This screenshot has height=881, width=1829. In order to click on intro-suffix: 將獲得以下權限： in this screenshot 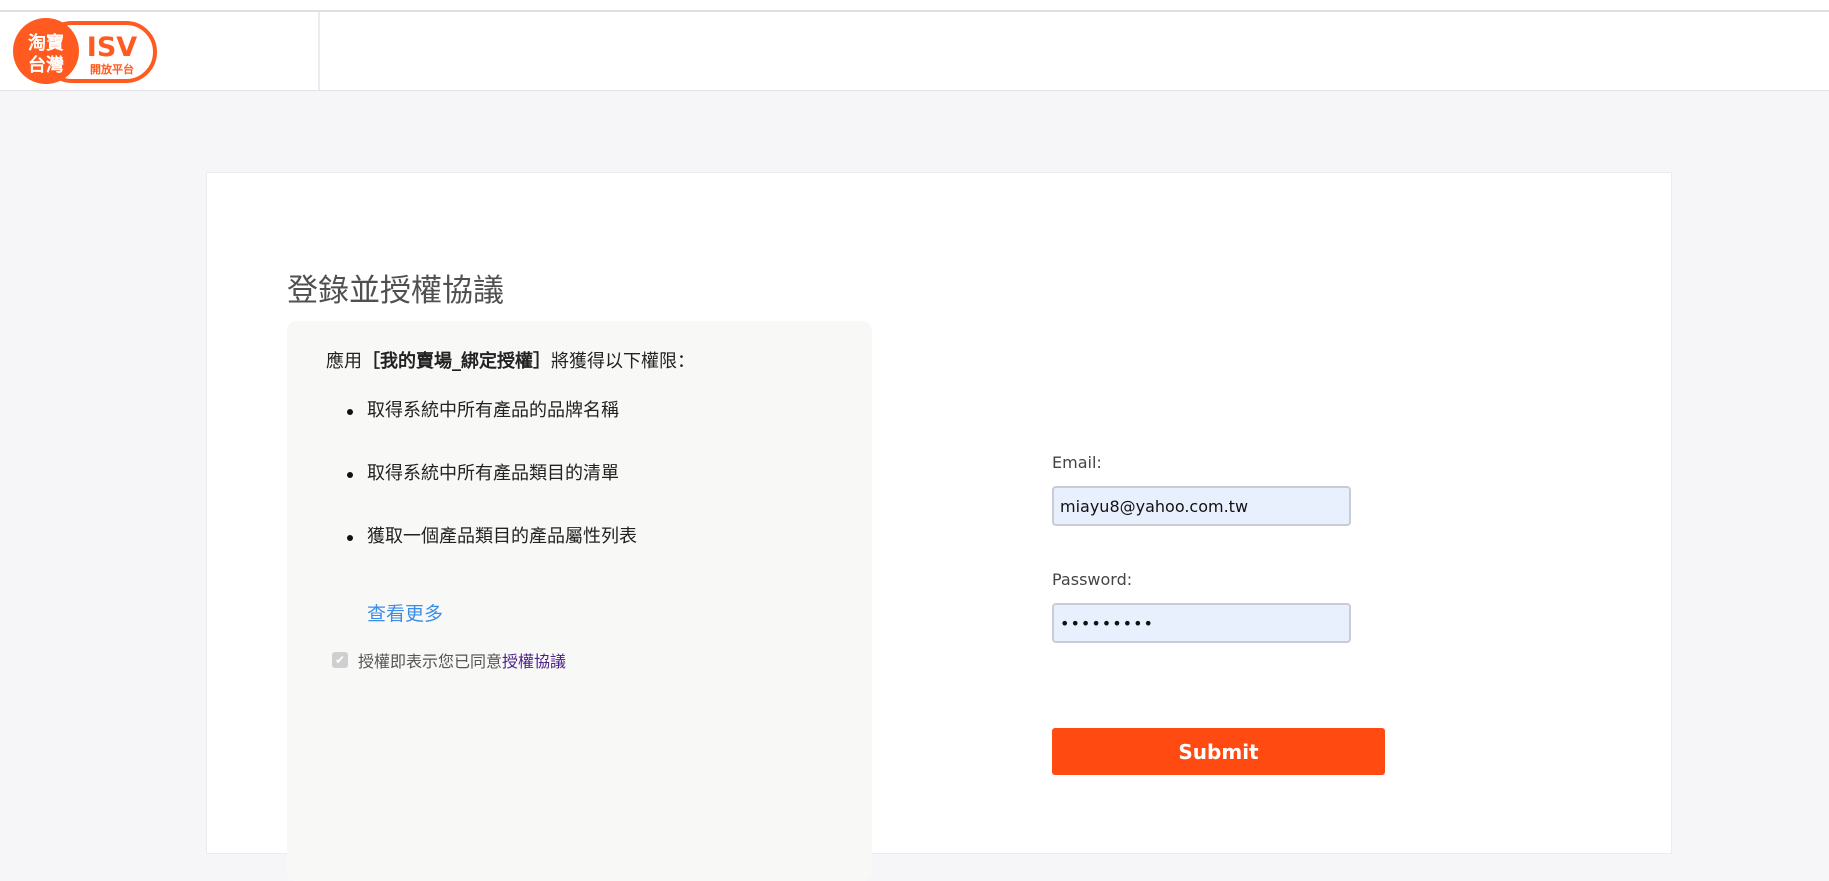, I will do `click(623, 361)`.